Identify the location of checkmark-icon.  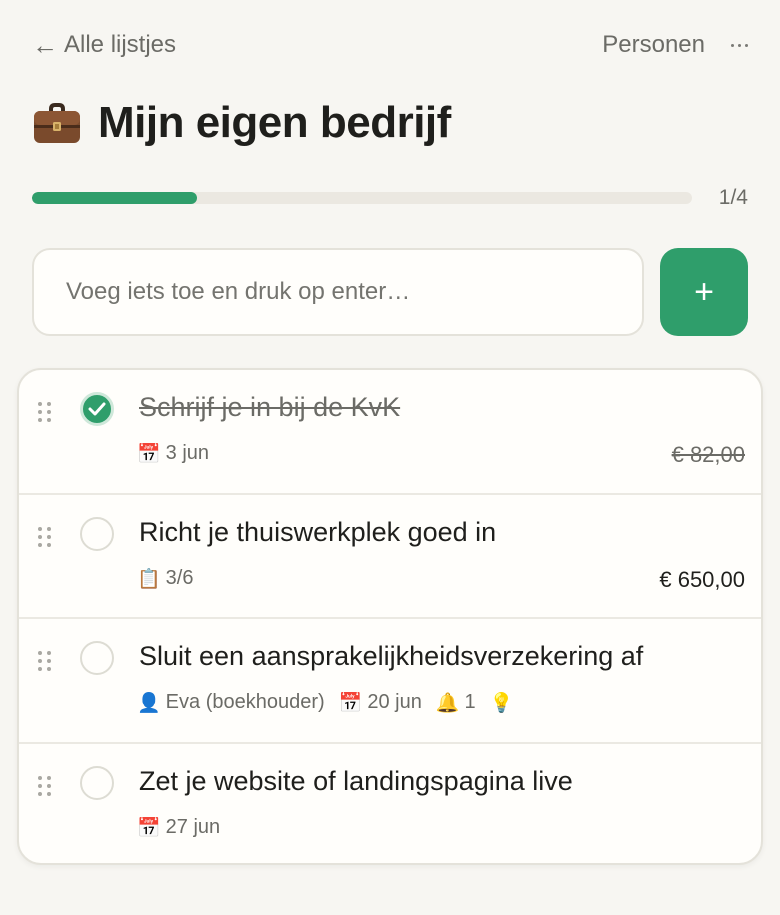
(97, 409).